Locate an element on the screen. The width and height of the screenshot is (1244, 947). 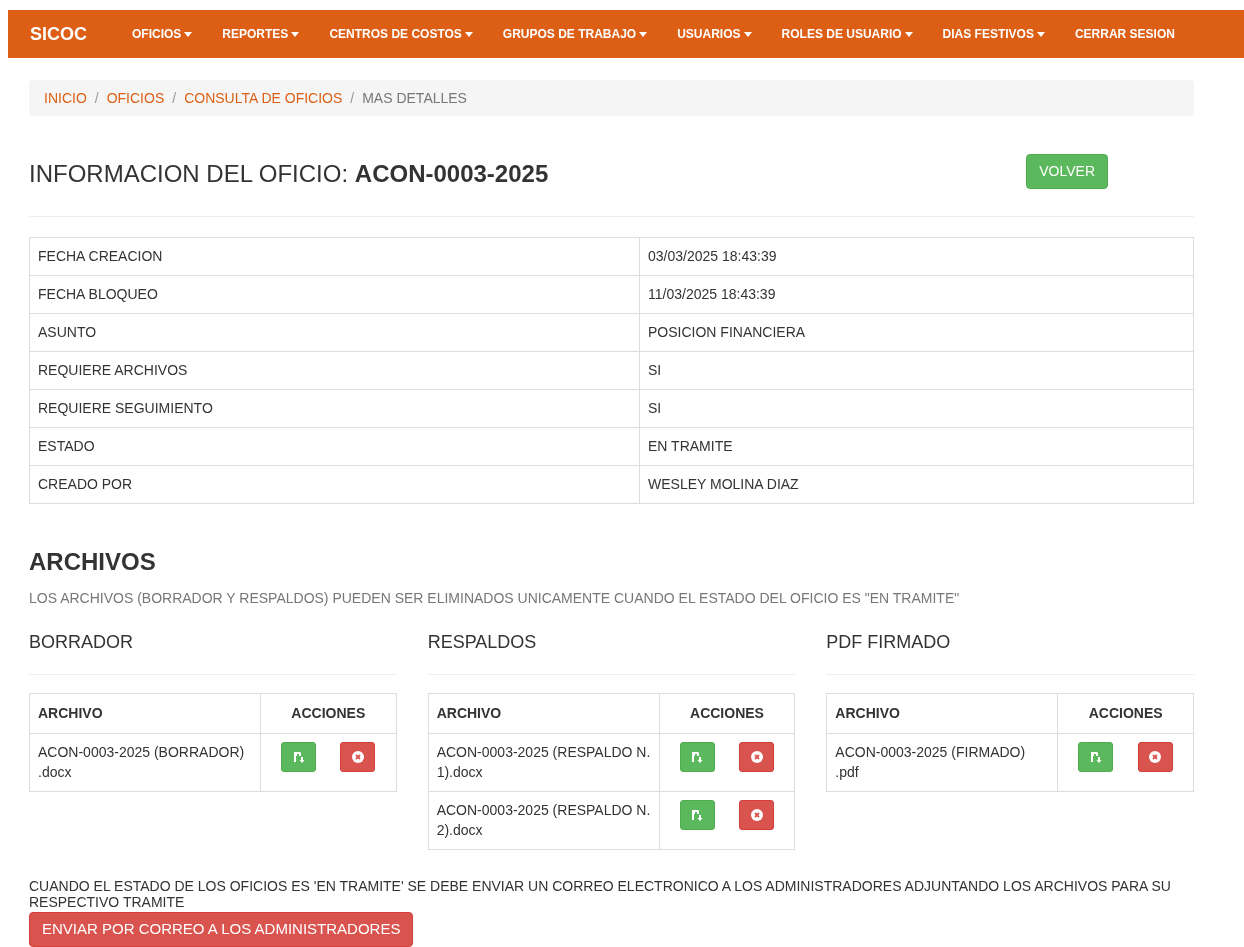
detail-value: 11/03/2025 18:43:39 is located at coordinates (916, 294).